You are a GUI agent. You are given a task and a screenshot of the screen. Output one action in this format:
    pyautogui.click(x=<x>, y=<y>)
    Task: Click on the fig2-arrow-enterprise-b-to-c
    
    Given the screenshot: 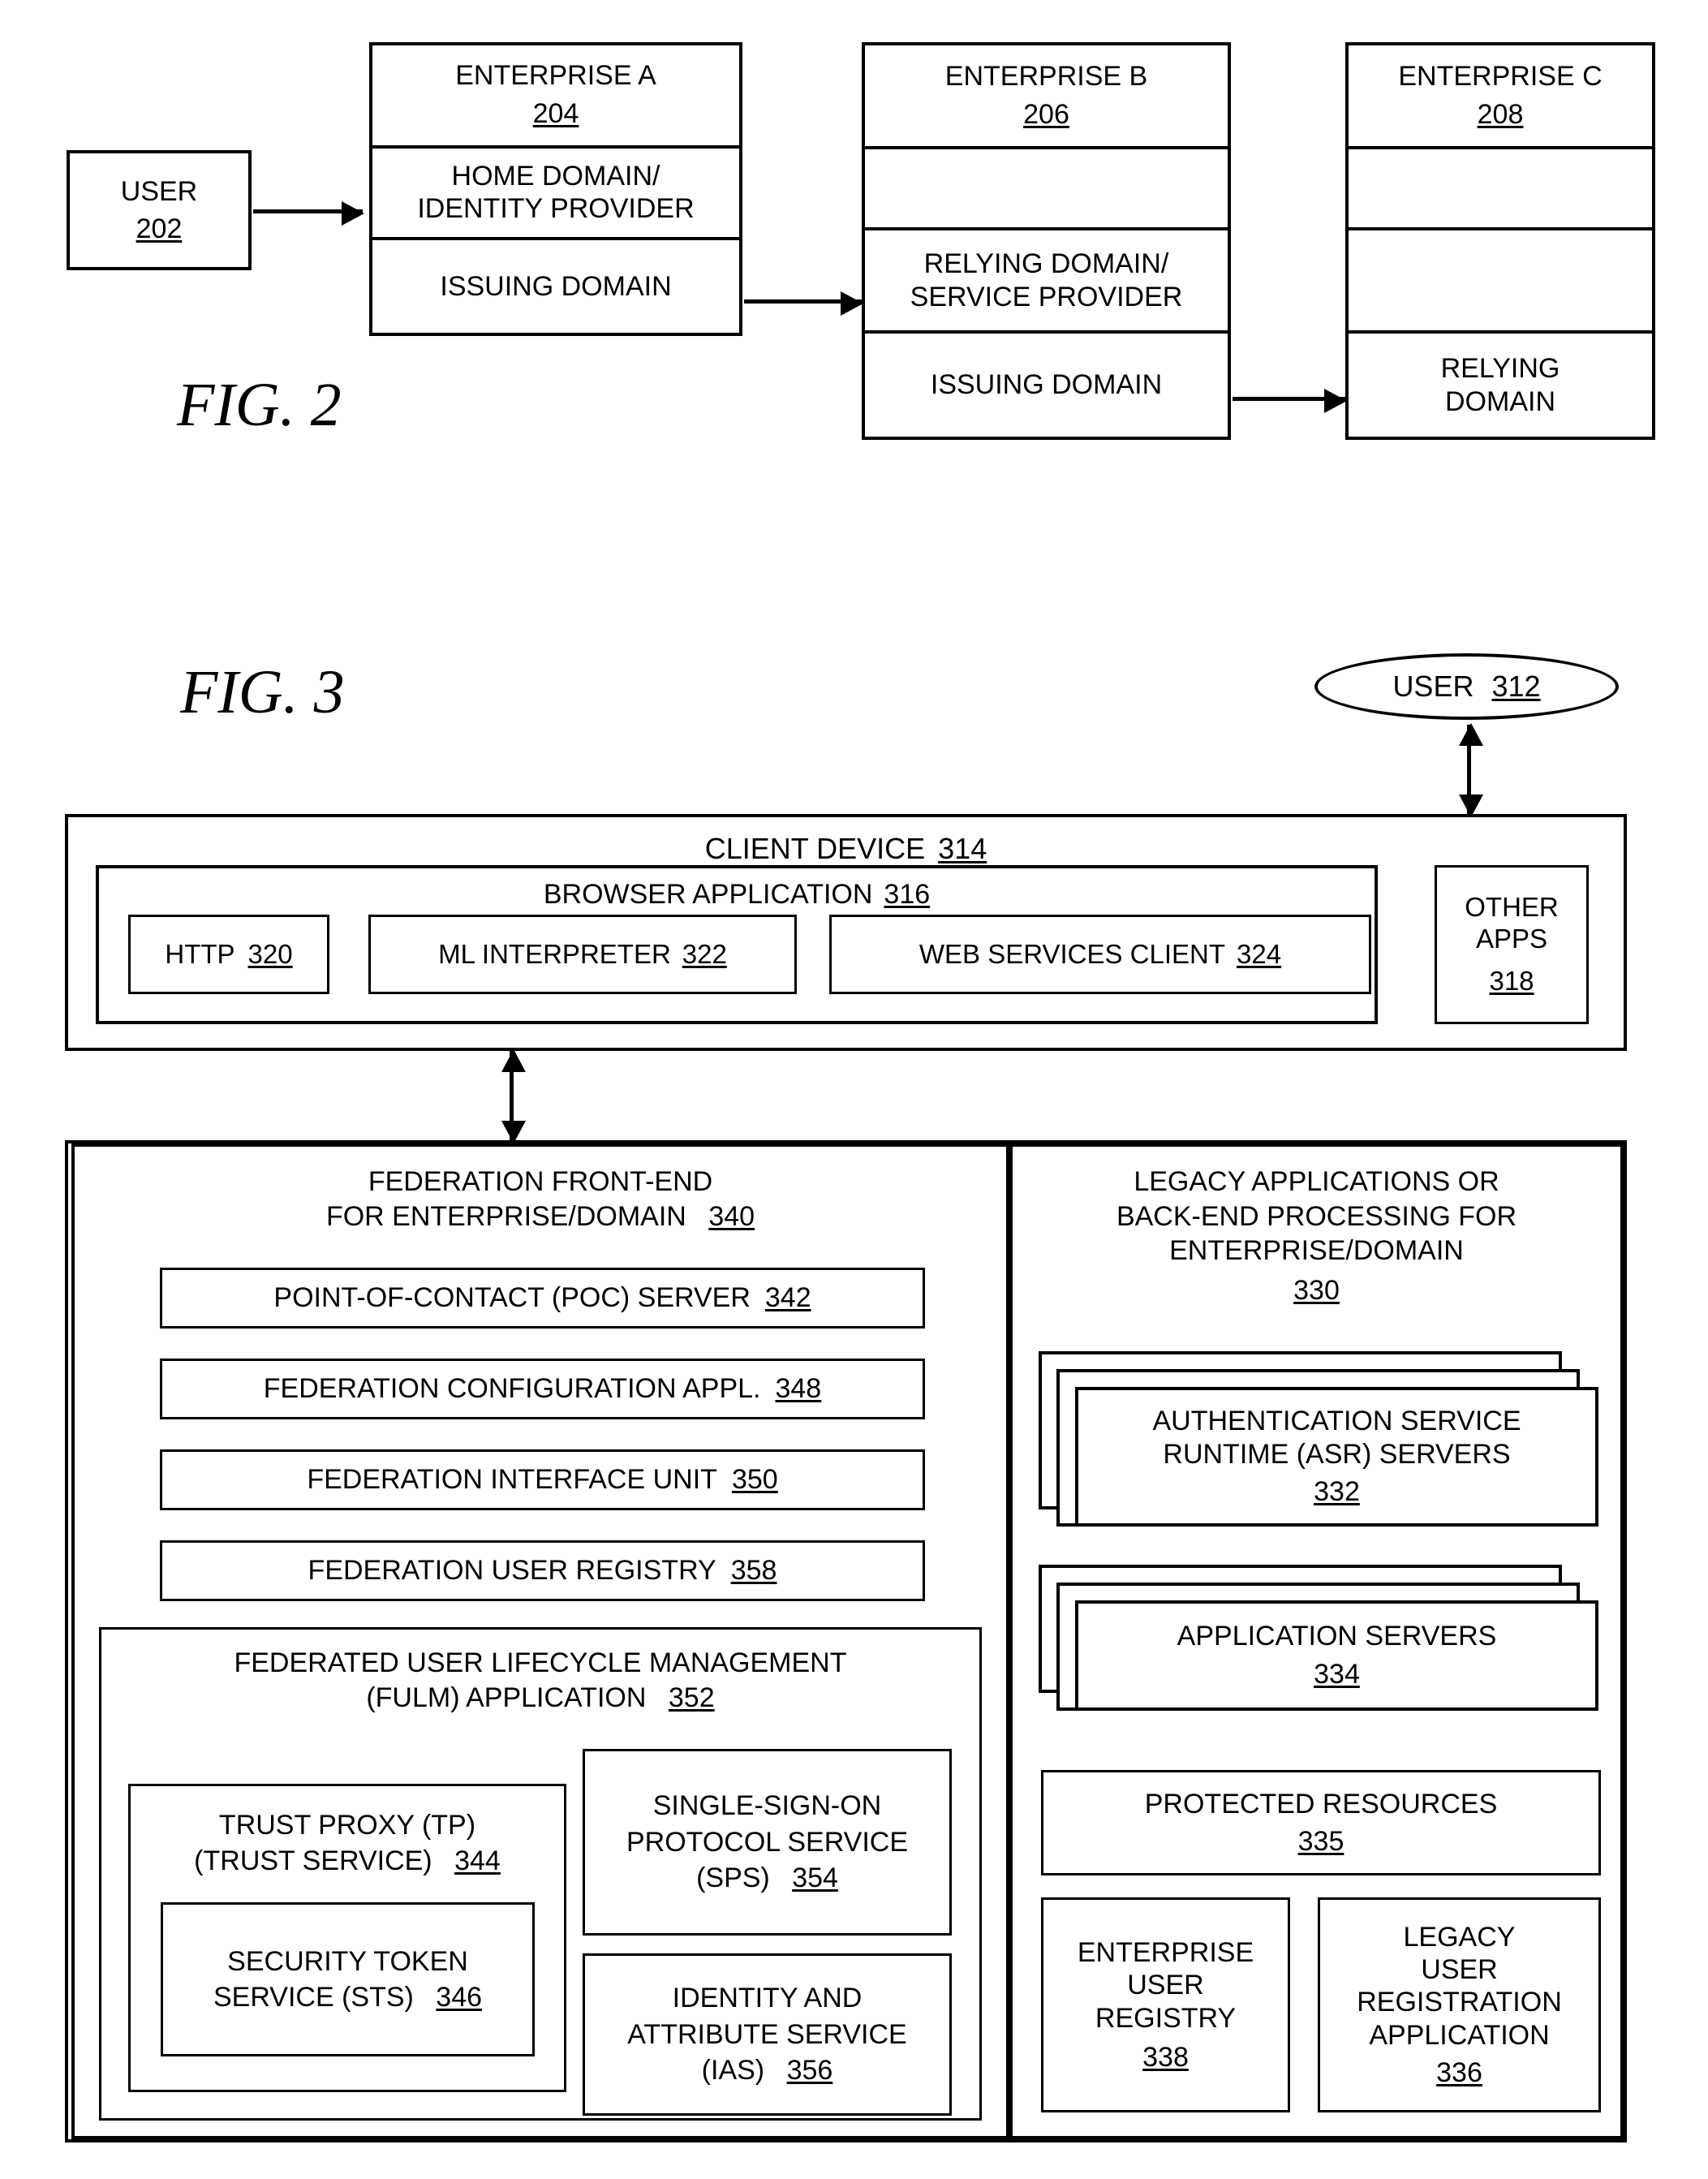 What is the action you would take?
    pyautogui.click(x=1290, y=401)
    